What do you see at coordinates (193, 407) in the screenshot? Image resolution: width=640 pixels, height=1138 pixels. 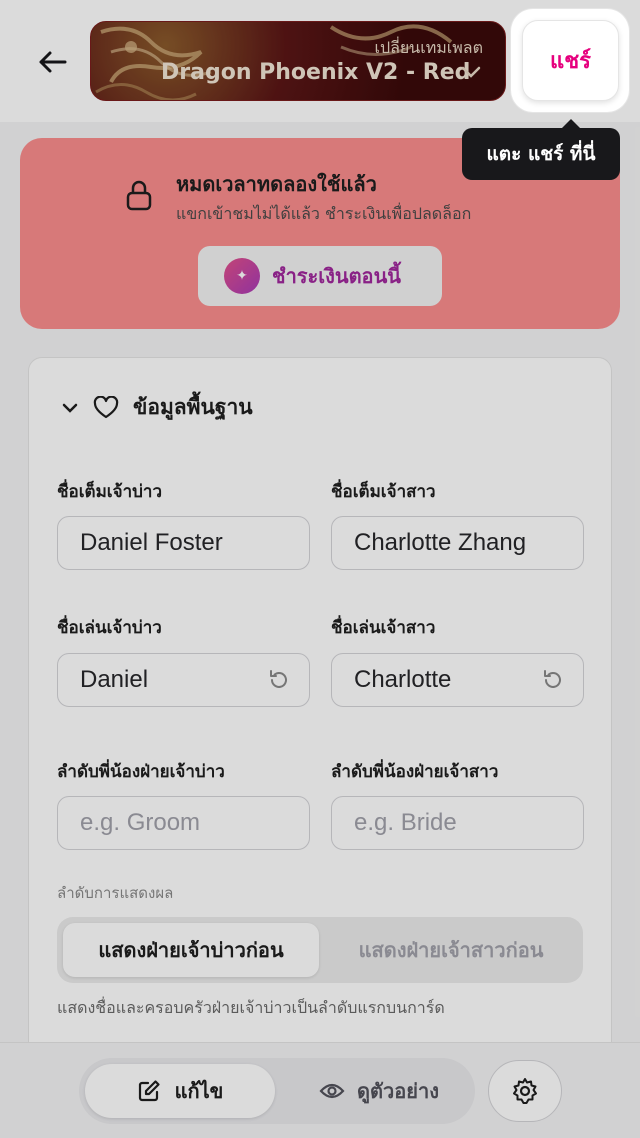 I see `section-title: ข้อมูลพื้นฐาน` at bounding box center [193, 407].